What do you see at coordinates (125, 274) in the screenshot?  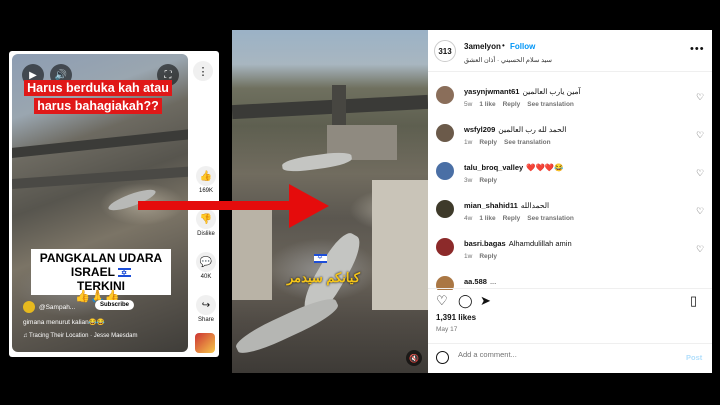 I see `israel-flag-icon` at bounding box center [125, 274].